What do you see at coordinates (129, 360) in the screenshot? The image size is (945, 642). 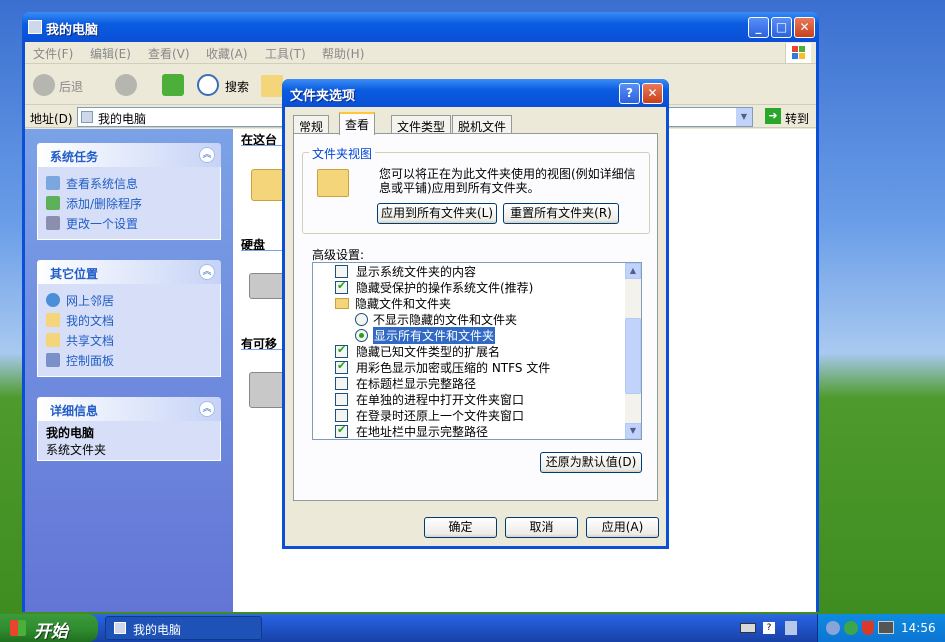 I see `place-control-panel: 控制面板` at bounding box center [129, 360].